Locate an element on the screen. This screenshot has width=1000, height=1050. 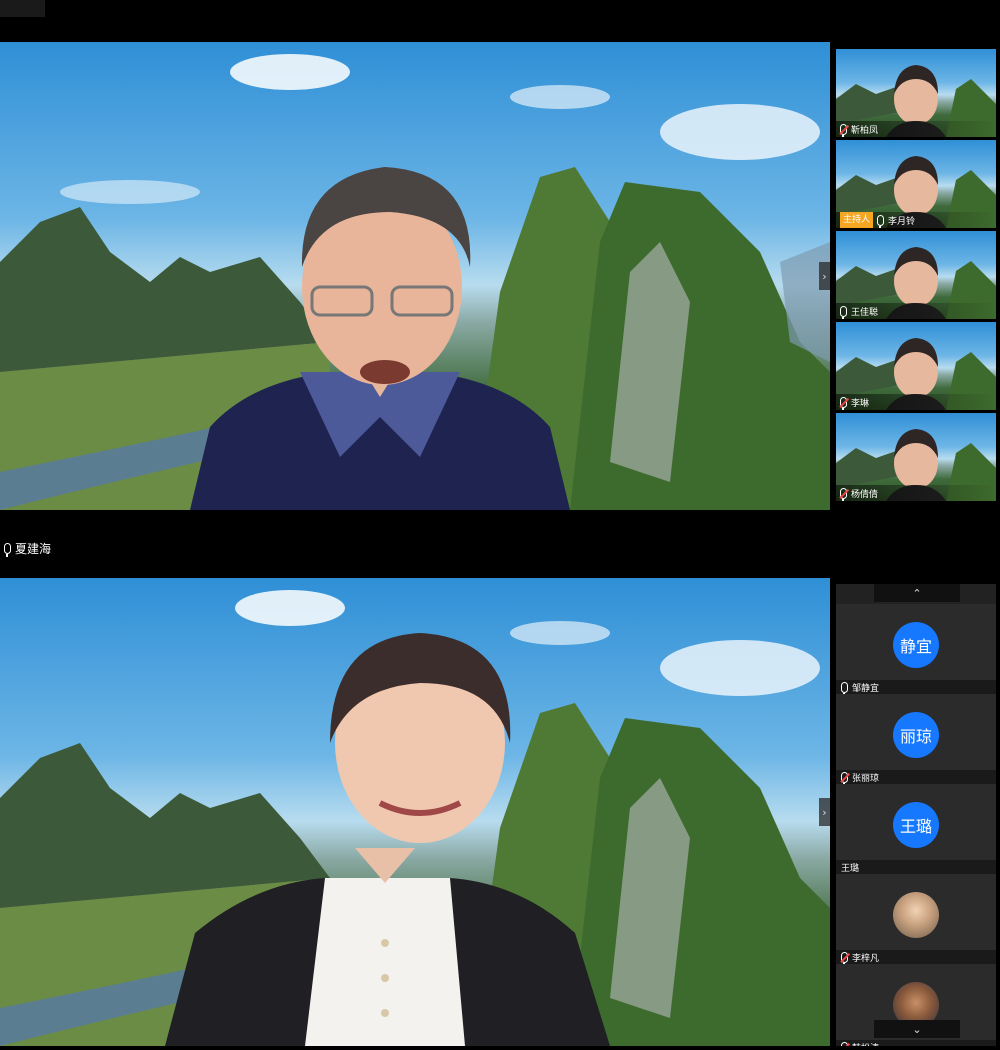
chevron-up-icon: ⌃ is located at coordinates (917, 593).